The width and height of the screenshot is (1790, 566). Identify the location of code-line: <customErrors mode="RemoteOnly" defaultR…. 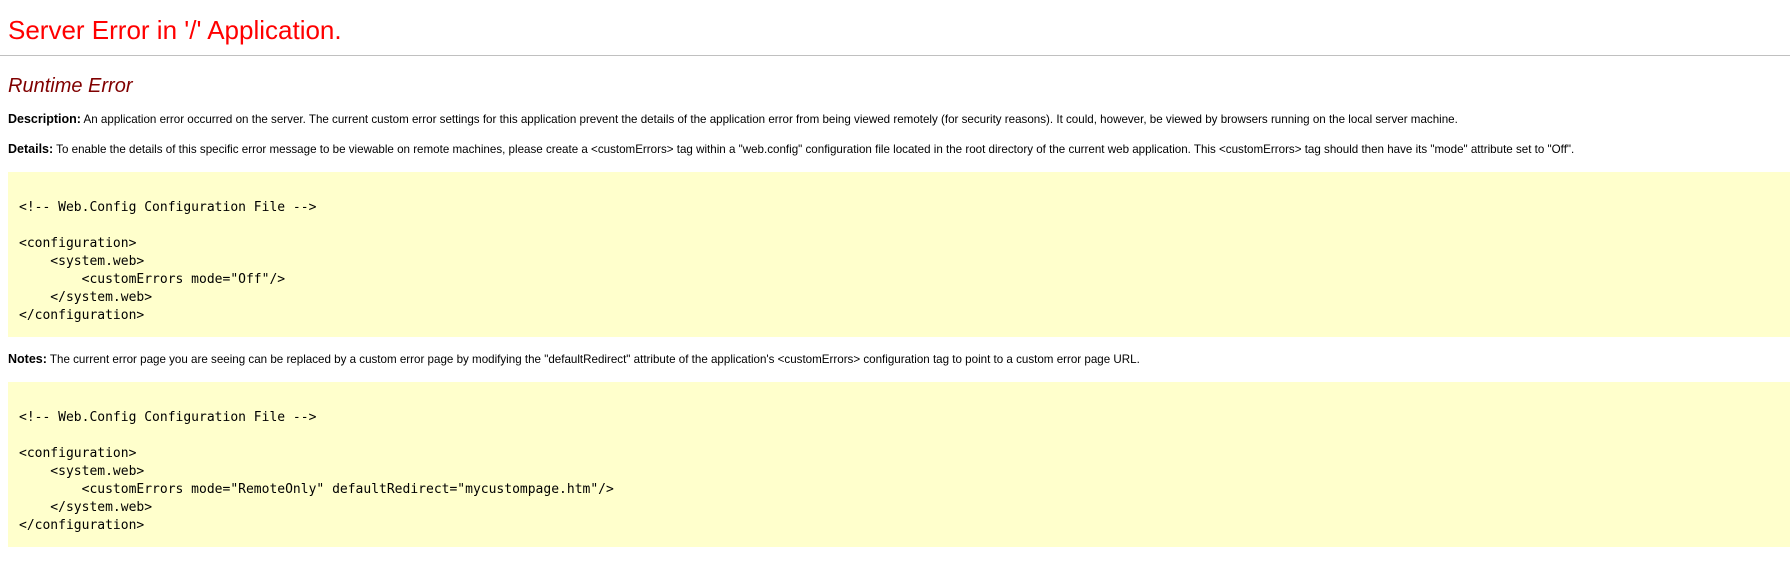
(316, 489).